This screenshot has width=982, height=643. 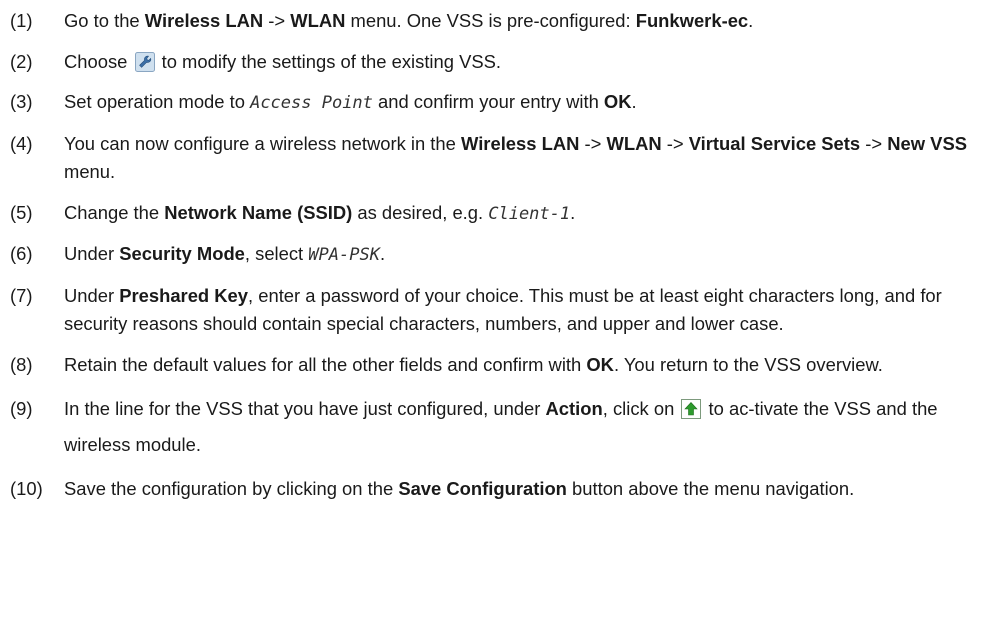 What do you see at coordinates (520, 255) in the screenshot?
I see `step-text: Under Security Mode, select WPA-PSK.` at bounding box center [520, 255].